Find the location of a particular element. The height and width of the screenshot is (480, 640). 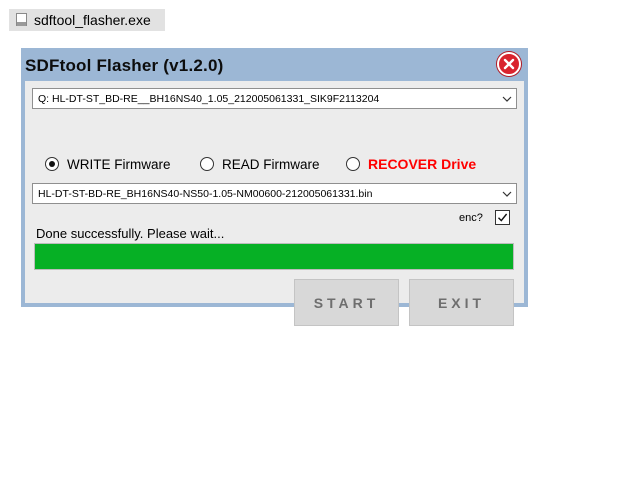

checkmark-icon is located at coordinates (503, 217).